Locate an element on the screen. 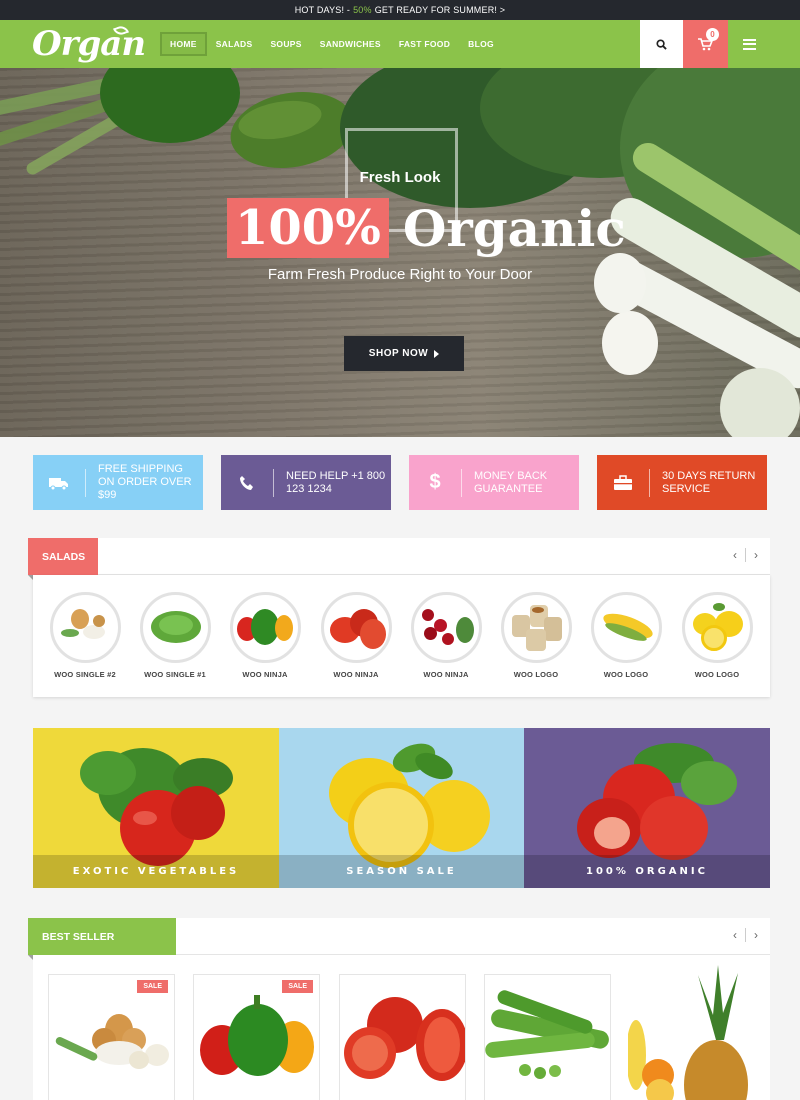 This screenshot has height=1100, width=800. dollar-icon: $ is located at coordinates (435, 482).